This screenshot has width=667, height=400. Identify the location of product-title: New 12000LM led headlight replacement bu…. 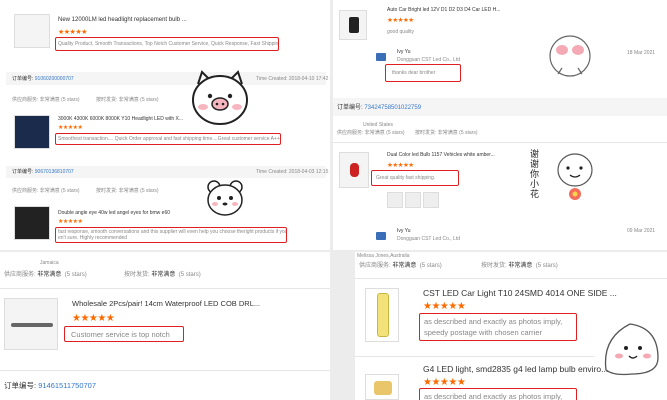
(122, 20).